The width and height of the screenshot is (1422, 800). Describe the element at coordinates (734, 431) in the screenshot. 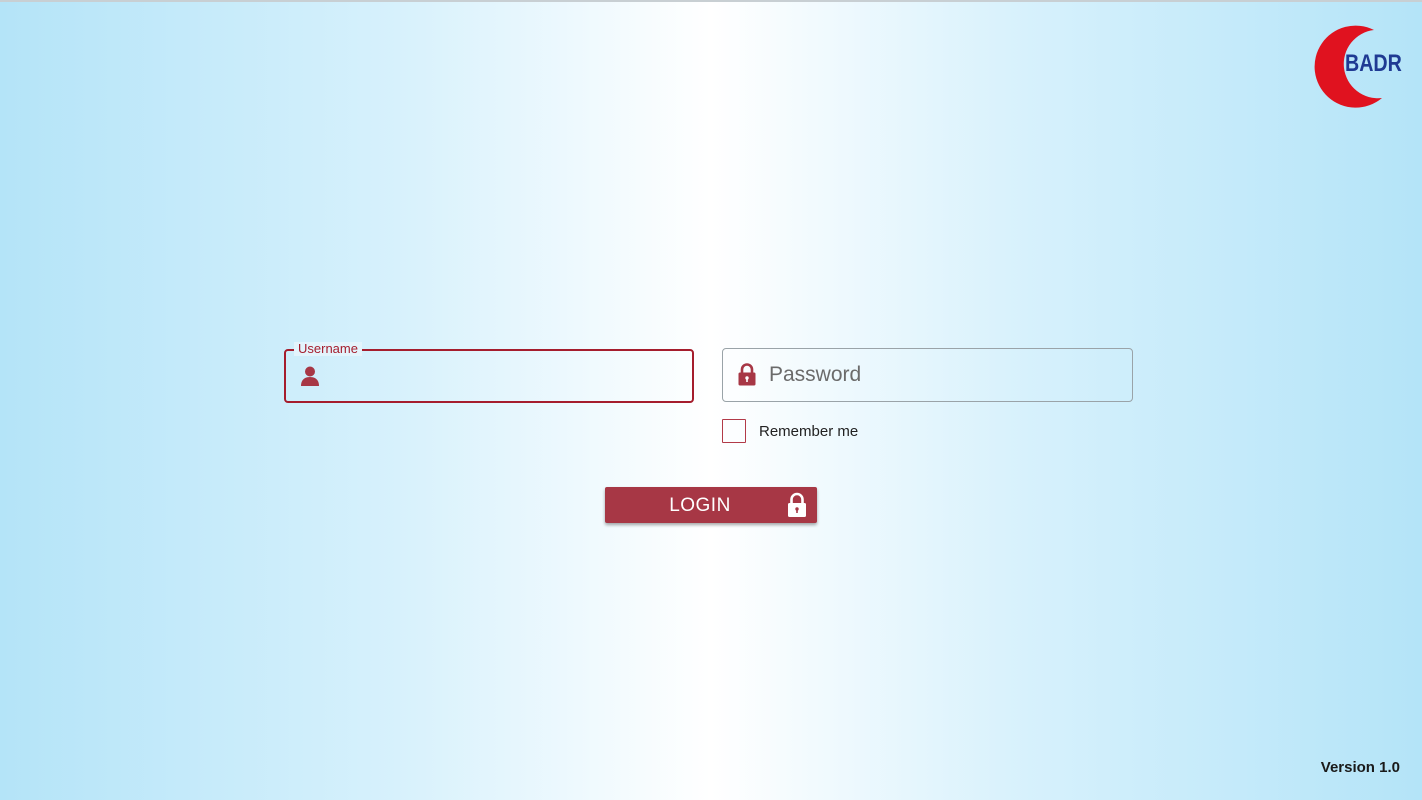

I see `remember-me-checkbox` at that location.